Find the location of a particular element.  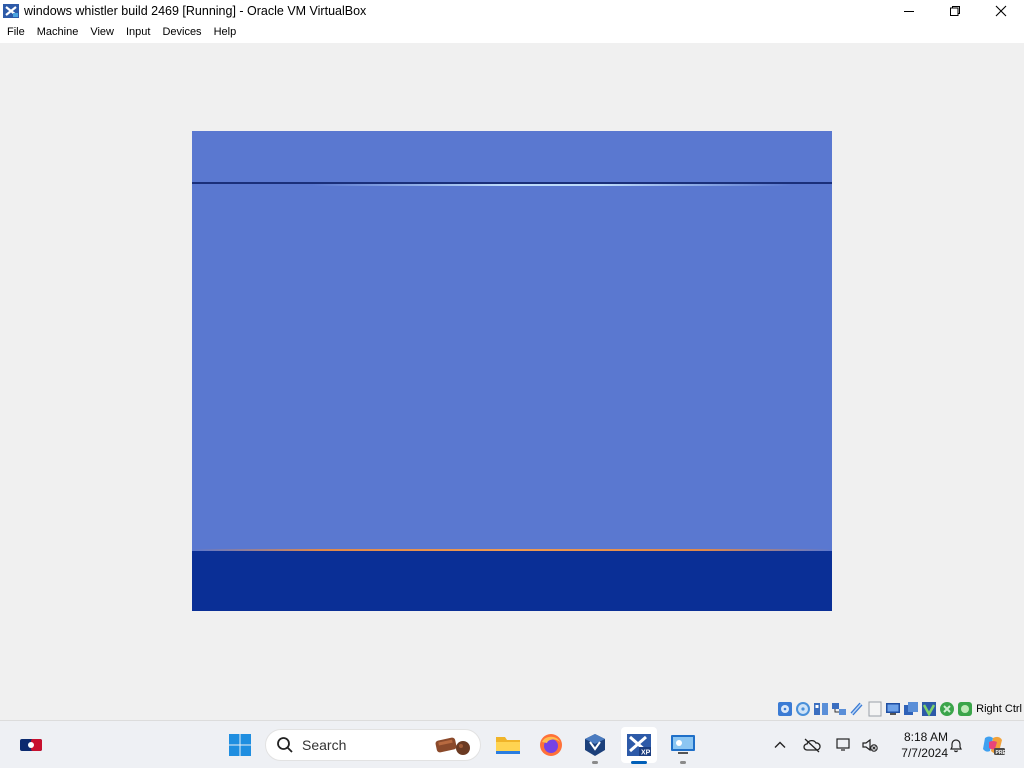

virtualbox-app-icon is located at coordinates (11, 11).